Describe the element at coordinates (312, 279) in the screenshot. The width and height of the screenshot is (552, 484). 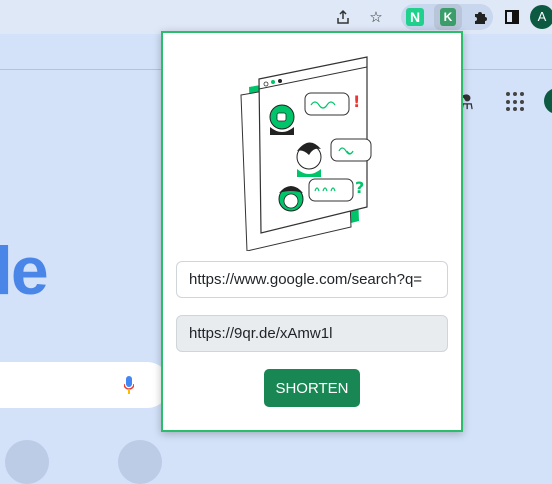
I see `long-url-input` at that location.